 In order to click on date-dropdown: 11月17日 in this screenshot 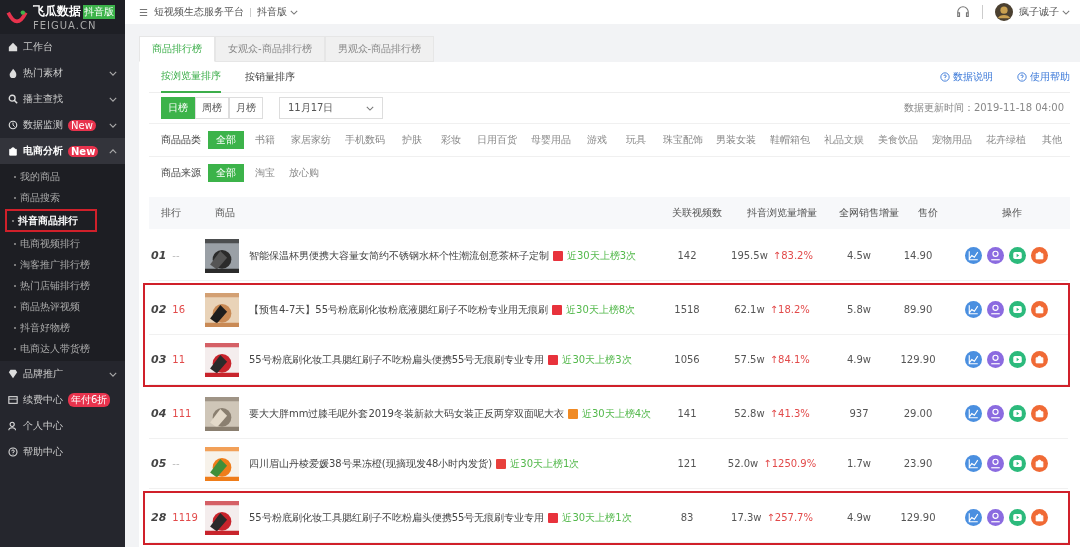, I will do `click(331, 108)`.